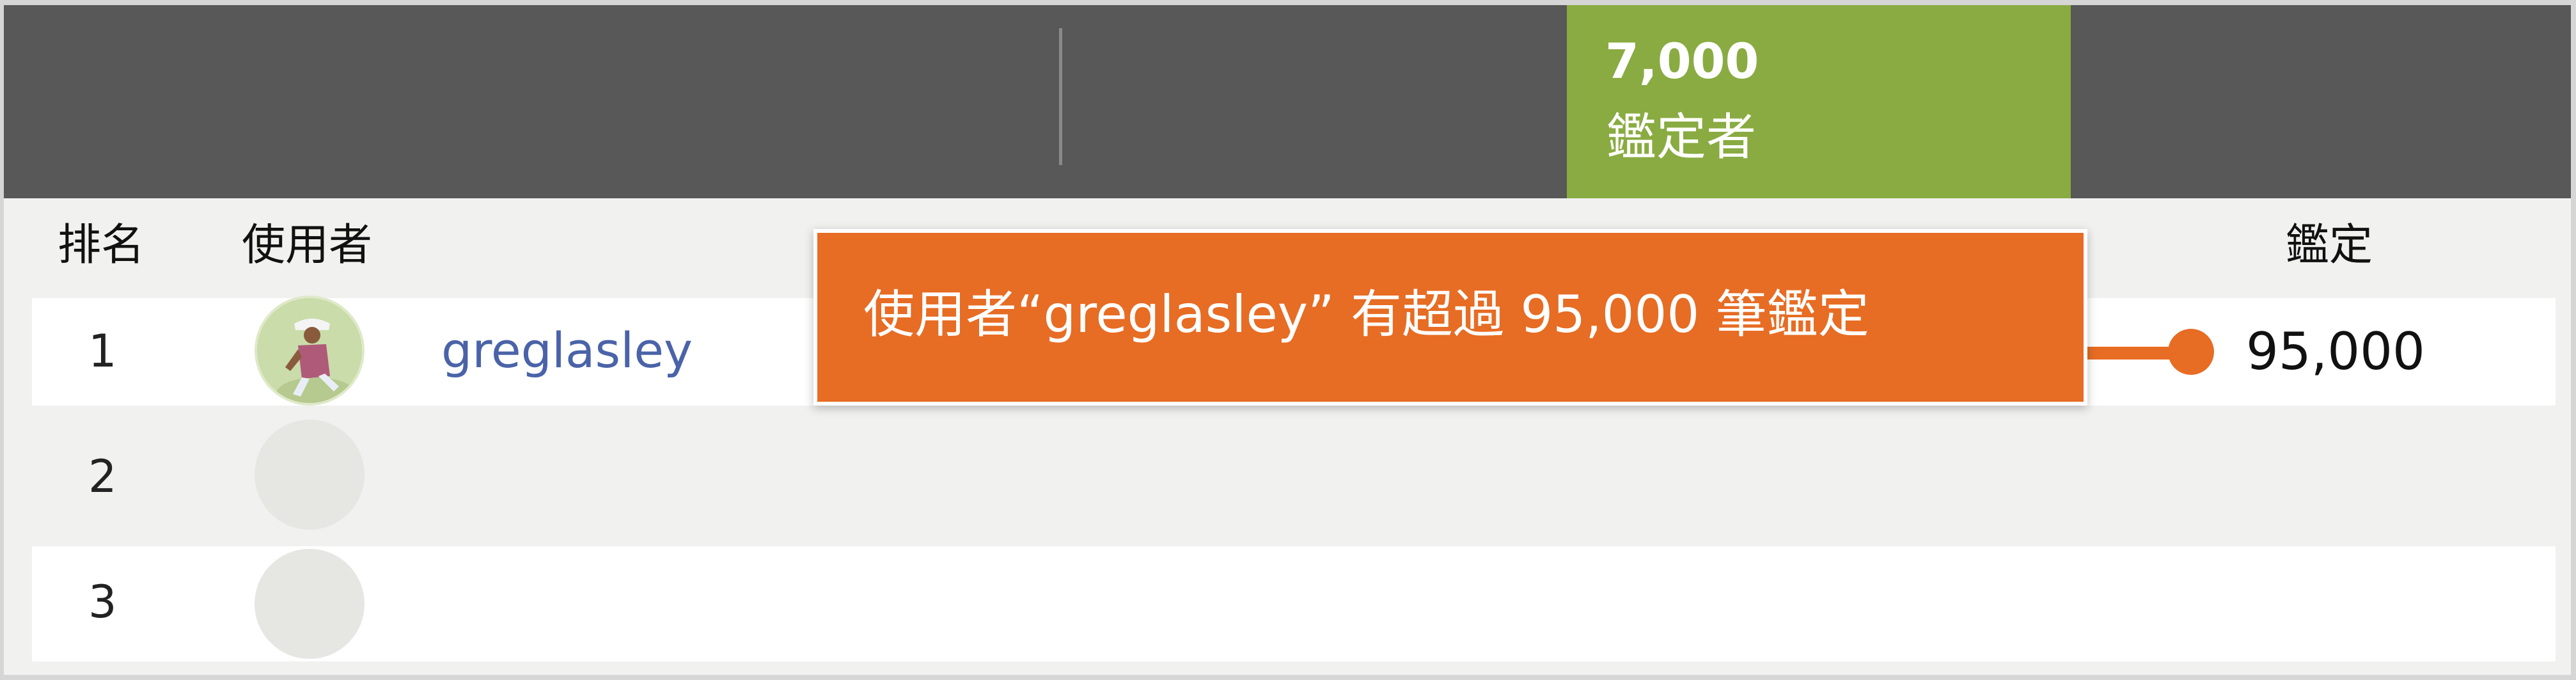 The width and height of the screenshot is (2576, 680). Describe the element at coordinates (1366, 314) in the screenshot. I see `callout-text: 使用者“greglasley” 有超過 95,000 筆鑑定` at that location.